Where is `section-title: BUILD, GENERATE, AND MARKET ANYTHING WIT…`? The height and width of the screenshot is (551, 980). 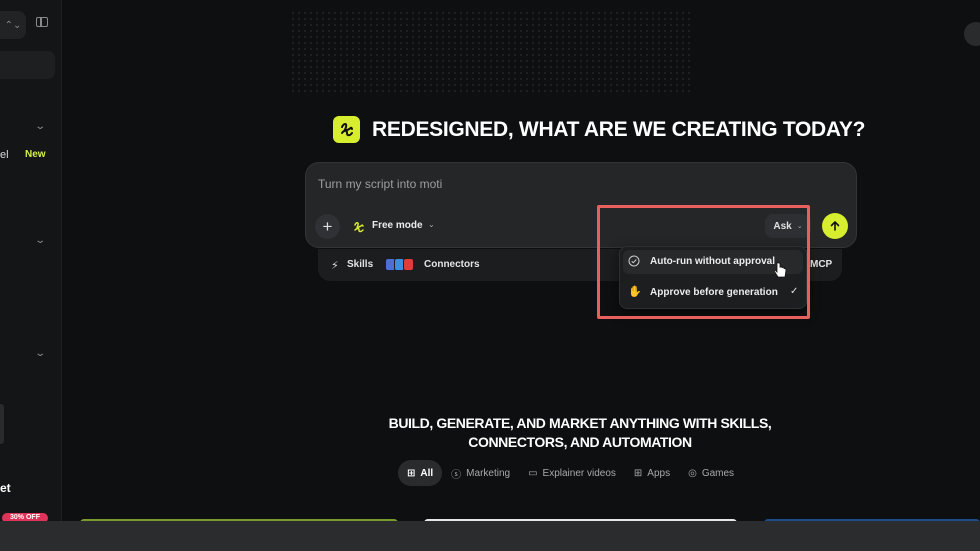
section-title: BUILD, GENERATE, AND MARKET ANYTHING WIT… is located at coordinates (580, 433).